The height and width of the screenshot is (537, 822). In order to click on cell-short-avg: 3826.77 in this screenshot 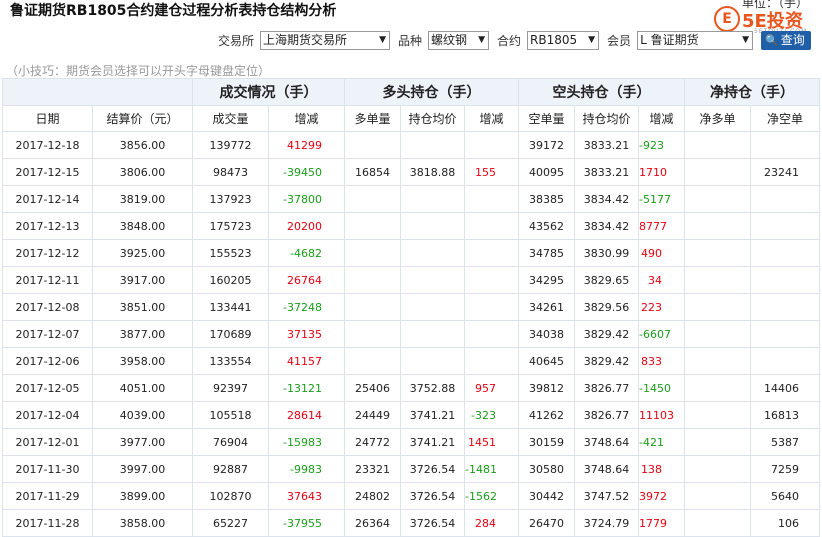, I will do `click(606, 415)`.